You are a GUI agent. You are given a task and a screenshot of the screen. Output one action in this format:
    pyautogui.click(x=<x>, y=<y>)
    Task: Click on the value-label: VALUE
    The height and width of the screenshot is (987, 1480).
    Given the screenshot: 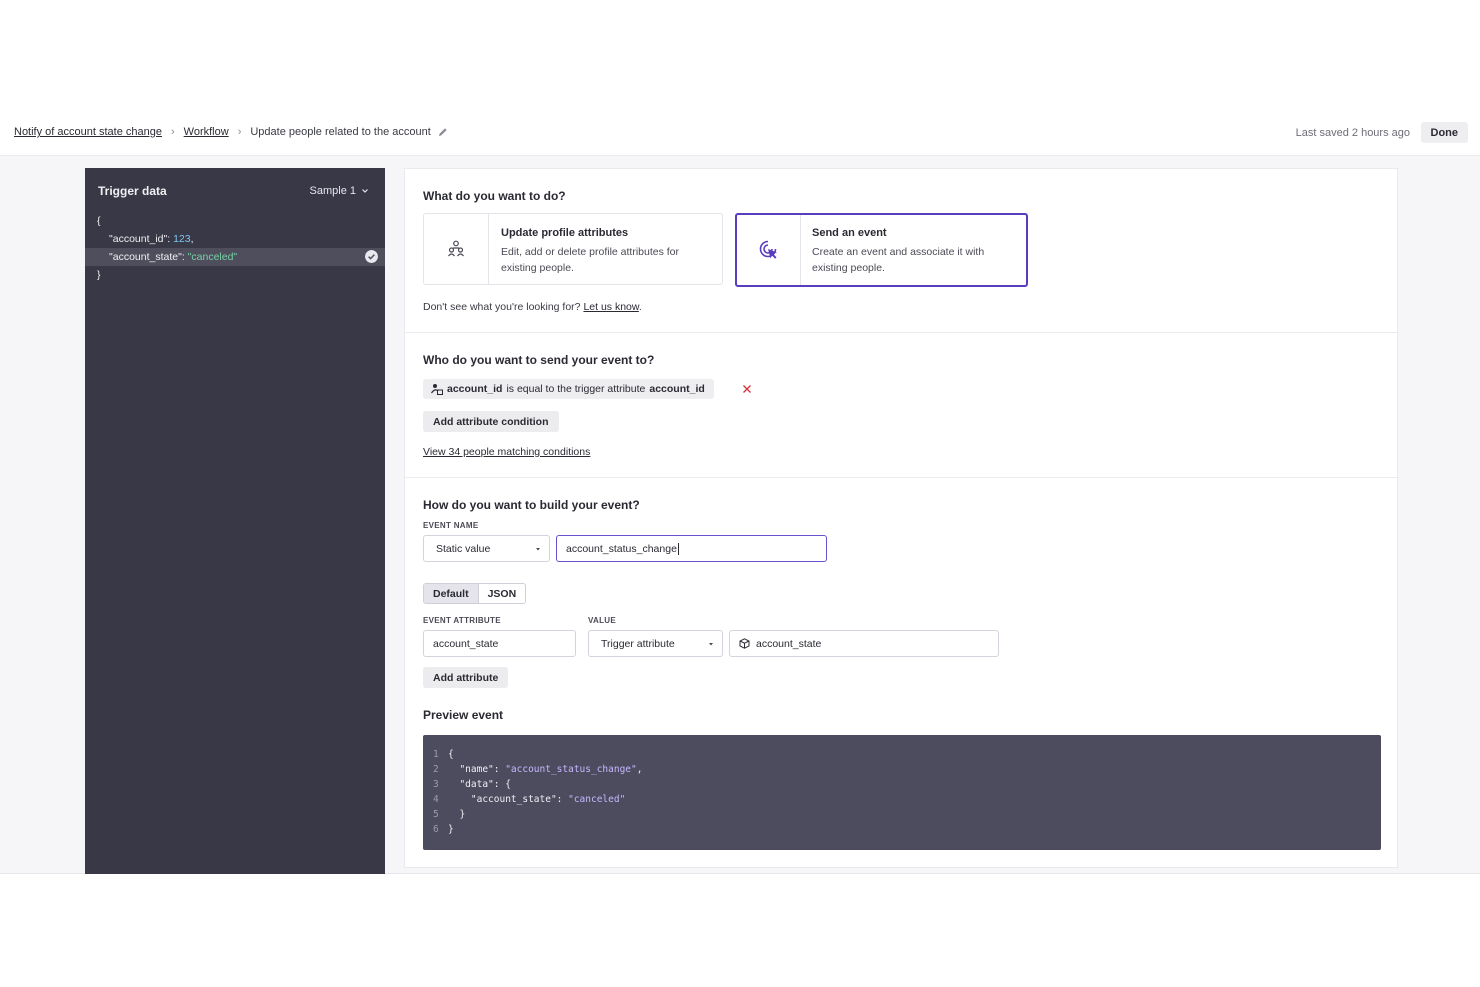 What is the action you would take?
    pyautogui.click(x=602, y=620)
    